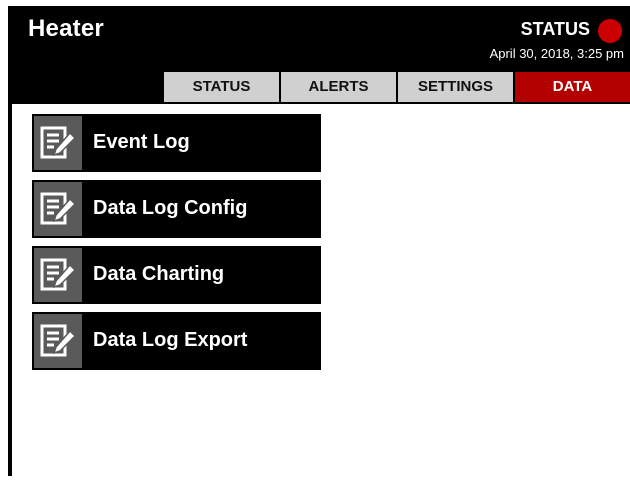  I want to click on tab-data: DATA, so click(572, 87).